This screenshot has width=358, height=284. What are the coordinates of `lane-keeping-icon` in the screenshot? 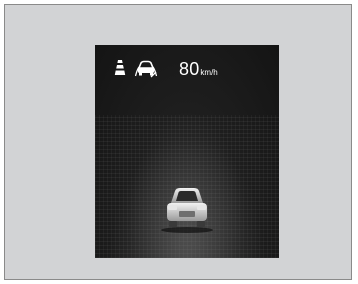 It's located at (120, 67).